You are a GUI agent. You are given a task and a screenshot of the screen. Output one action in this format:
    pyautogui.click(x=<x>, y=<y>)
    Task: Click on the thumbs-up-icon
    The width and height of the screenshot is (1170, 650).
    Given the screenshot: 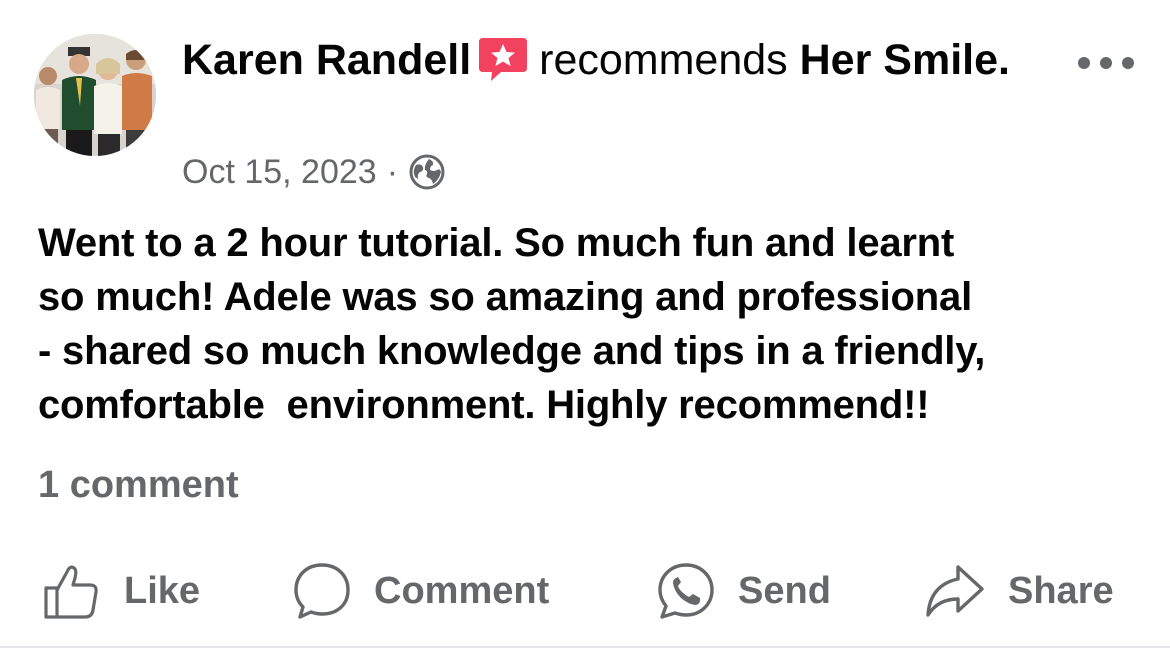 What is the action you would take?
    pyautogui.click(x=71, y=592)
    